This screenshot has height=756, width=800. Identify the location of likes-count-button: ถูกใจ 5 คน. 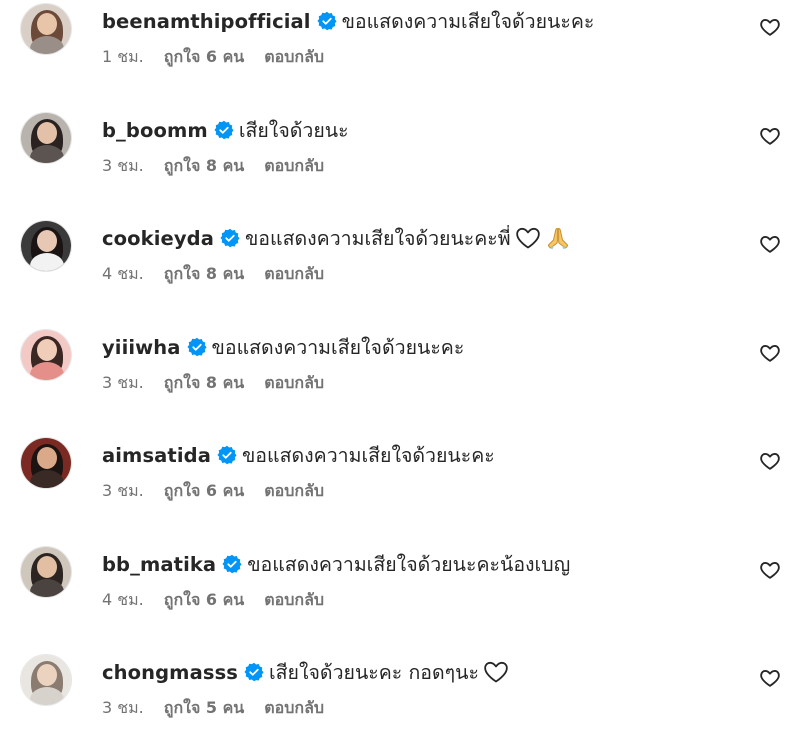
(204, 708).